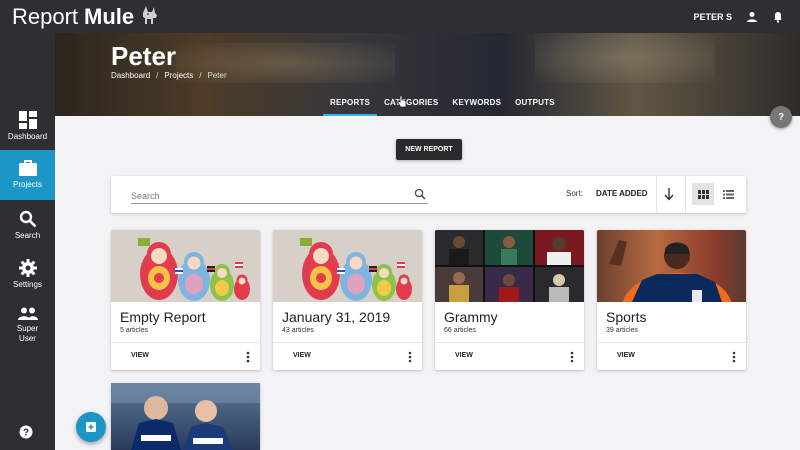 This screenshot has width=800, height=450. I want to click on add-report-fab, so click(91, 427).